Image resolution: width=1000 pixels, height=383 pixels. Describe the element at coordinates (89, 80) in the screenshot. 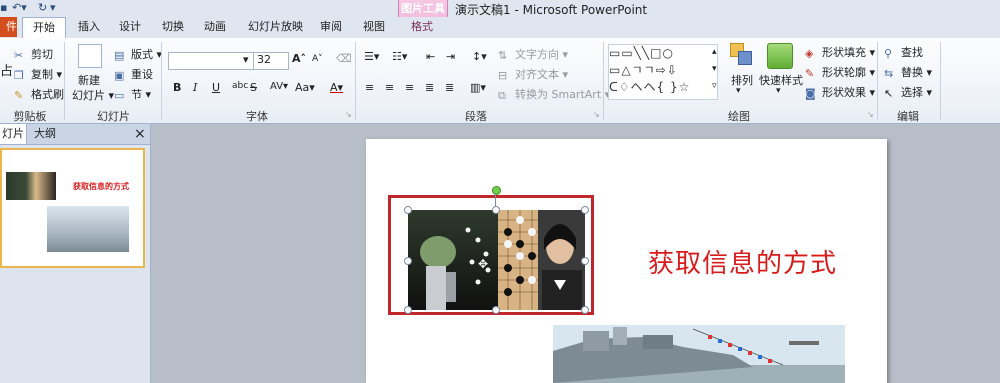

I see `new-slide-label: 新建` at that location.